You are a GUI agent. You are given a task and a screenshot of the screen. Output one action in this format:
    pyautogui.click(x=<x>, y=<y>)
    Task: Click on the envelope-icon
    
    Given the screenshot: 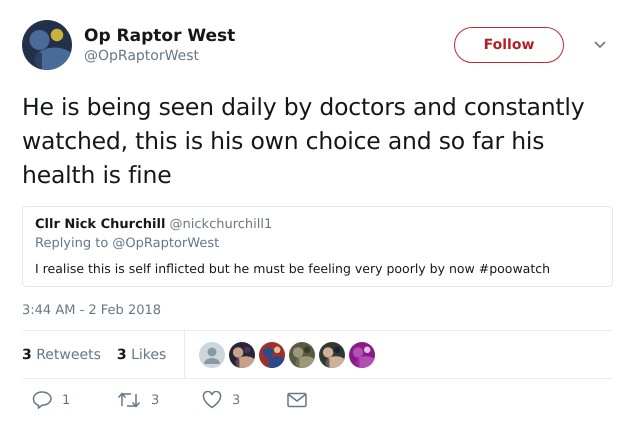 What is the action you would take?
    pyautogui.click(x=297, y=400)
    